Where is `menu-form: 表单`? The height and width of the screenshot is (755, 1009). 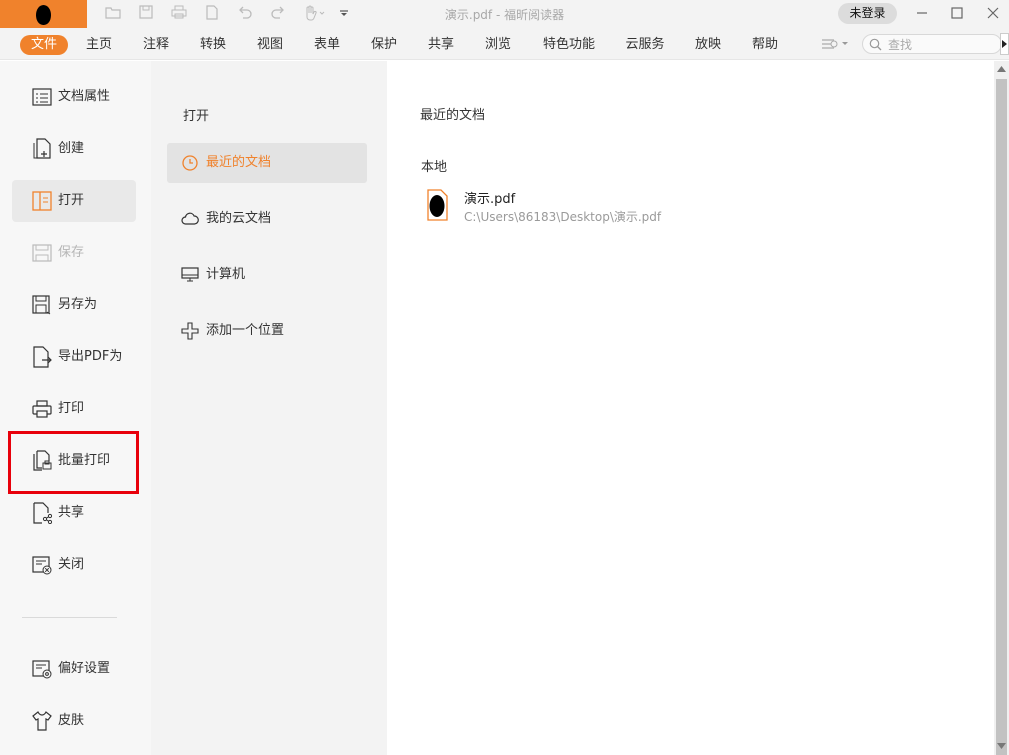 menu-form: 表单 is located at coordinates (327, 45).